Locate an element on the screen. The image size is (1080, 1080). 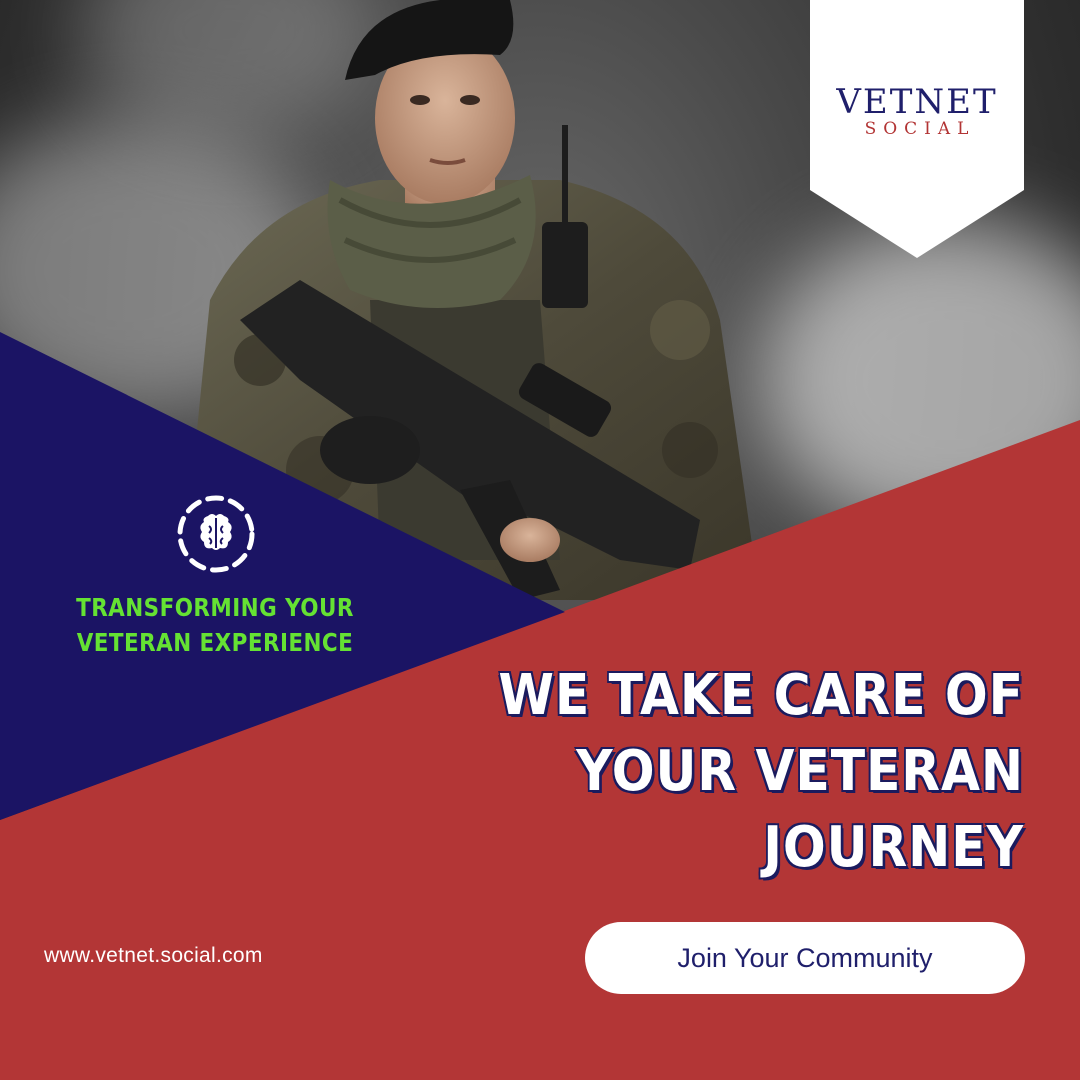
join-community-button: Join Your Community is located at coordinates (805, 958).